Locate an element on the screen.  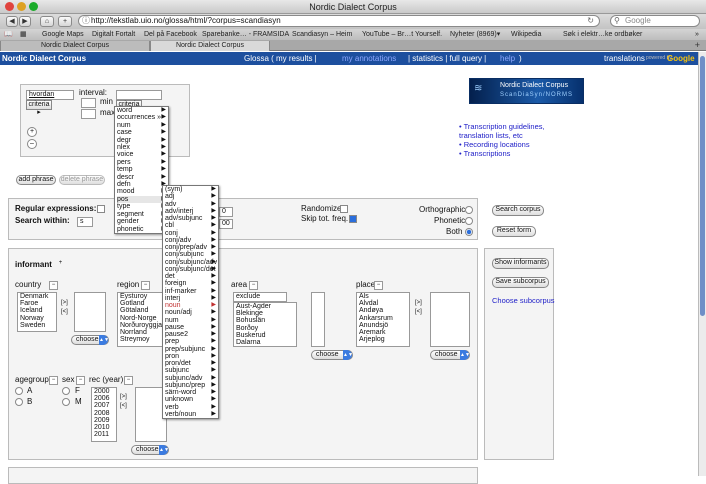
scroll-thumb is located at coordinates (702, 186).